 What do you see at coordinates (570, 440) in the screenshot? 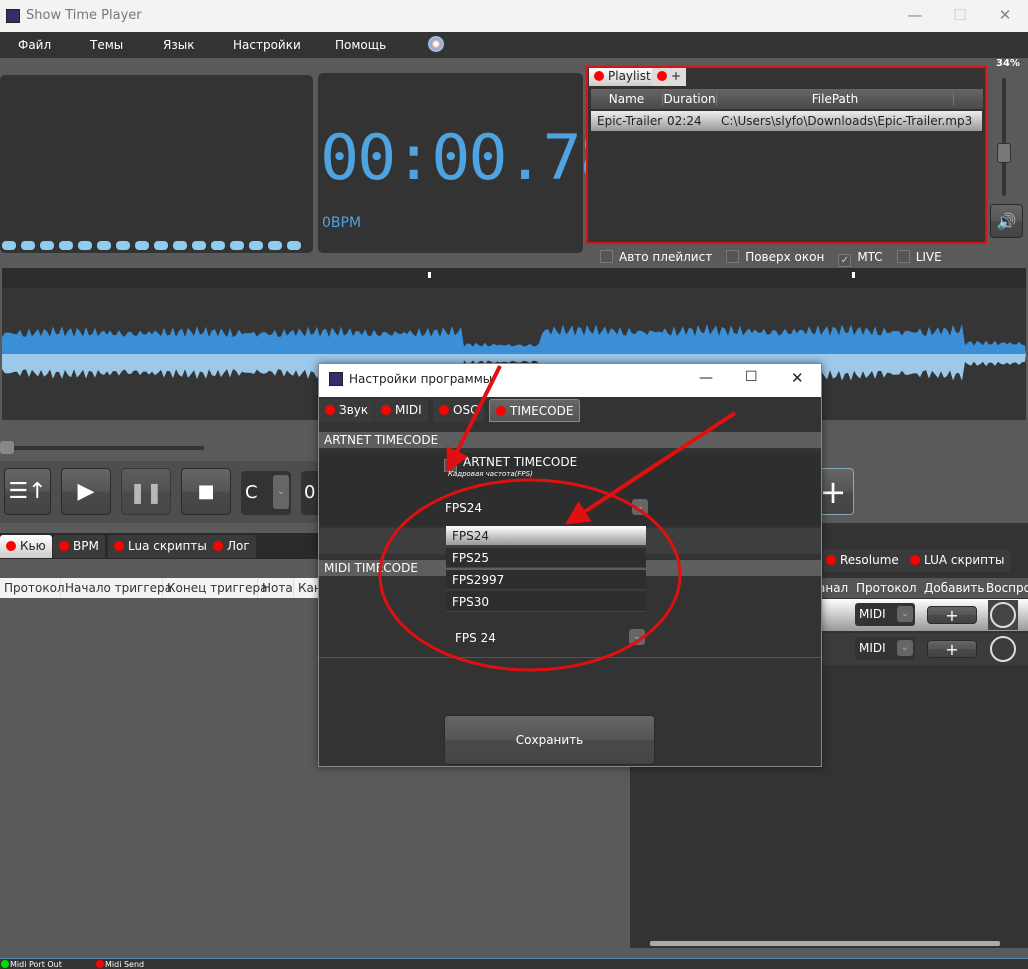
I see `artnet-section-header: ARTNET TIMECODE` at bounding box center [570, 440].